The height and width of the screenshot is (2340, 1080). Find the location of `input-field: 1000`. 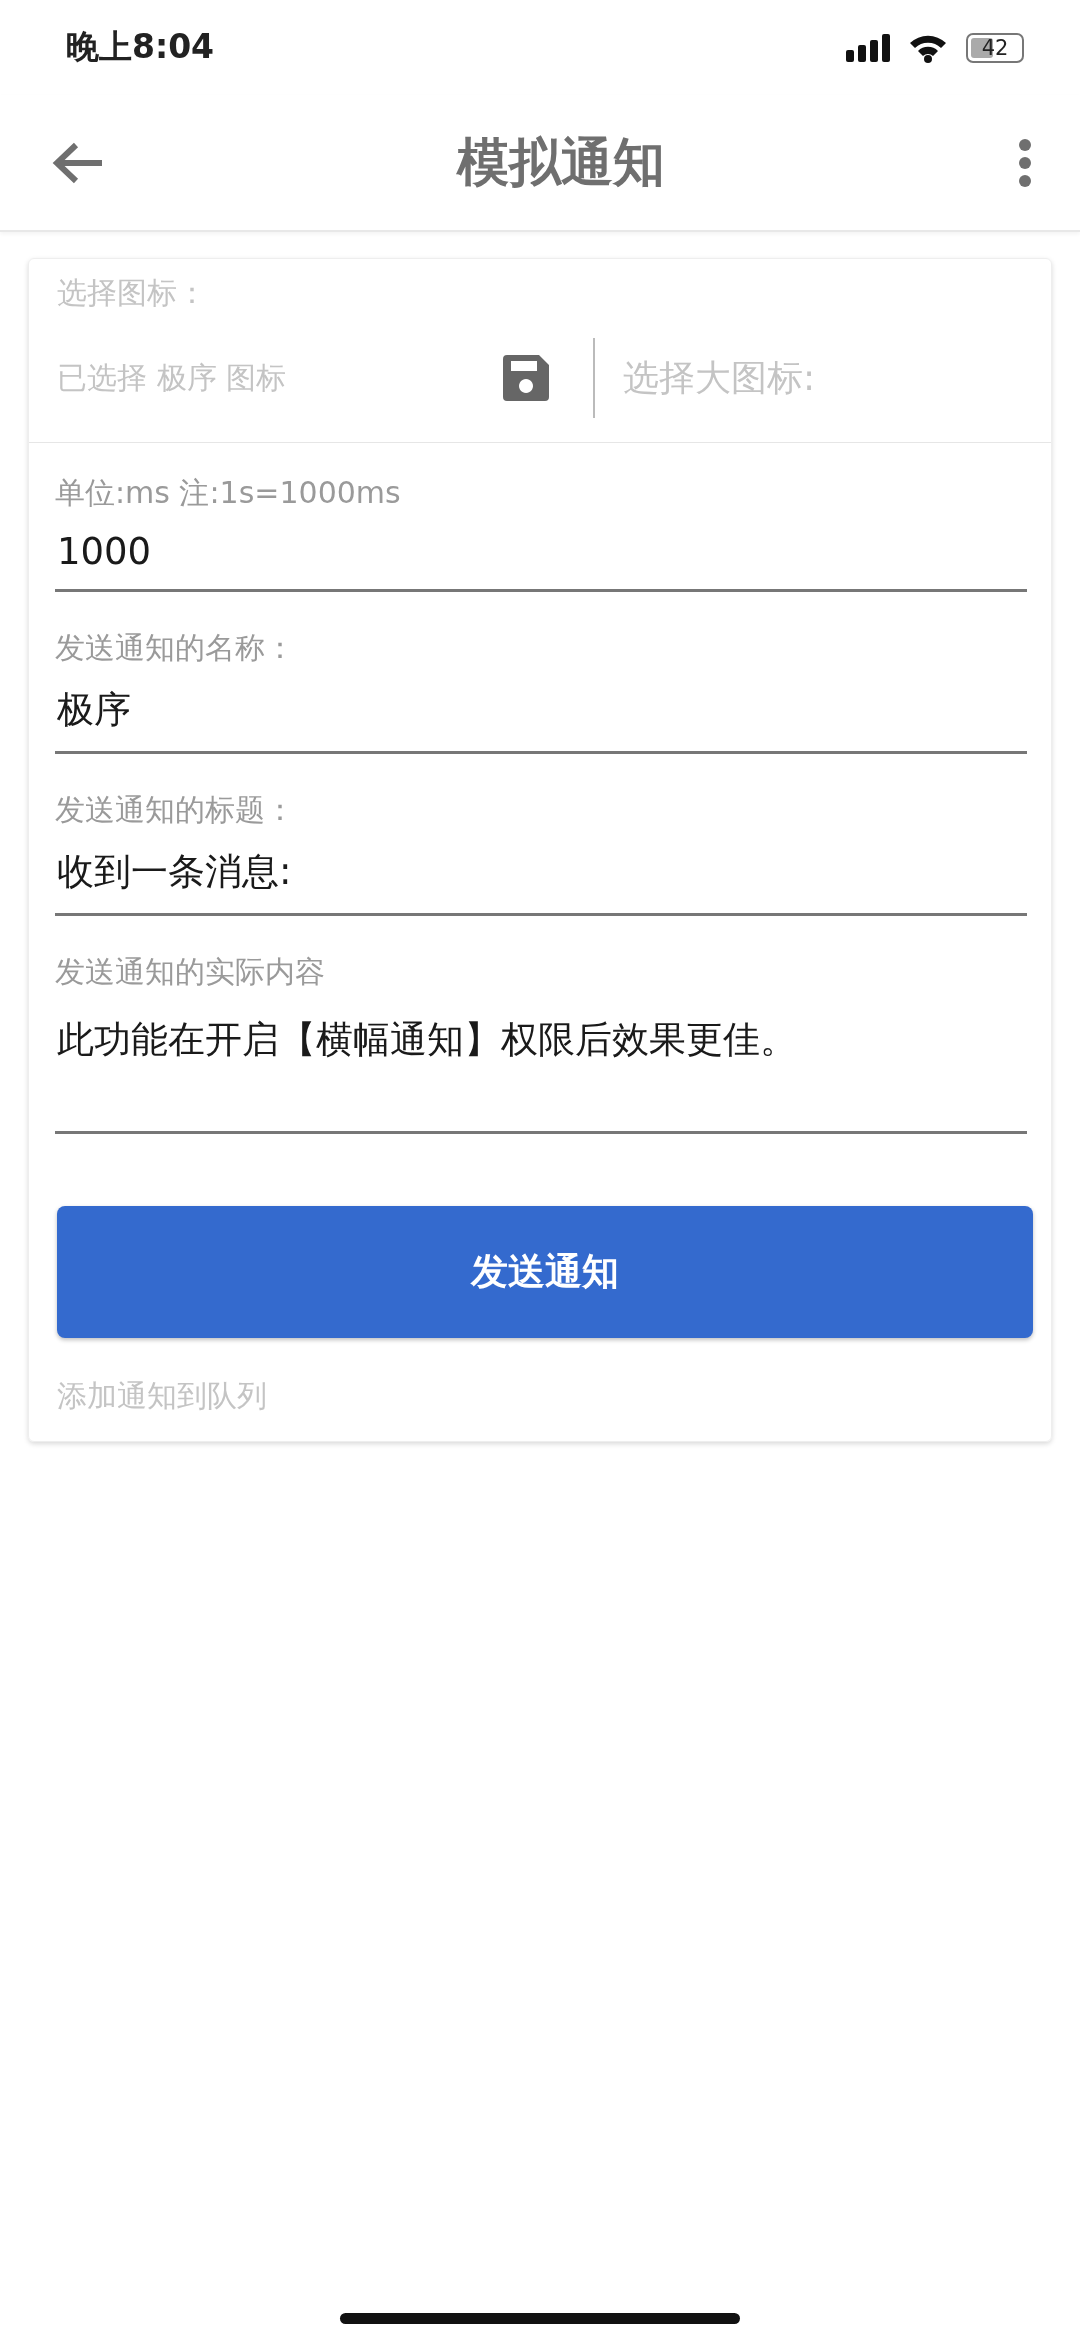

input-field: 1000 is located at coordinates (541, 553).